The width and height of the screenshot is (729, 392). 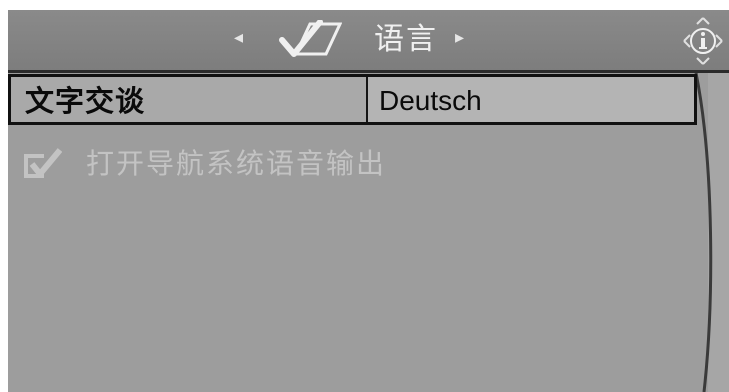 What do you see at coordinates (85, 101) in the screenshot?
I see `text-speech-label: 文字交谈` at bounding box center [85, 101].